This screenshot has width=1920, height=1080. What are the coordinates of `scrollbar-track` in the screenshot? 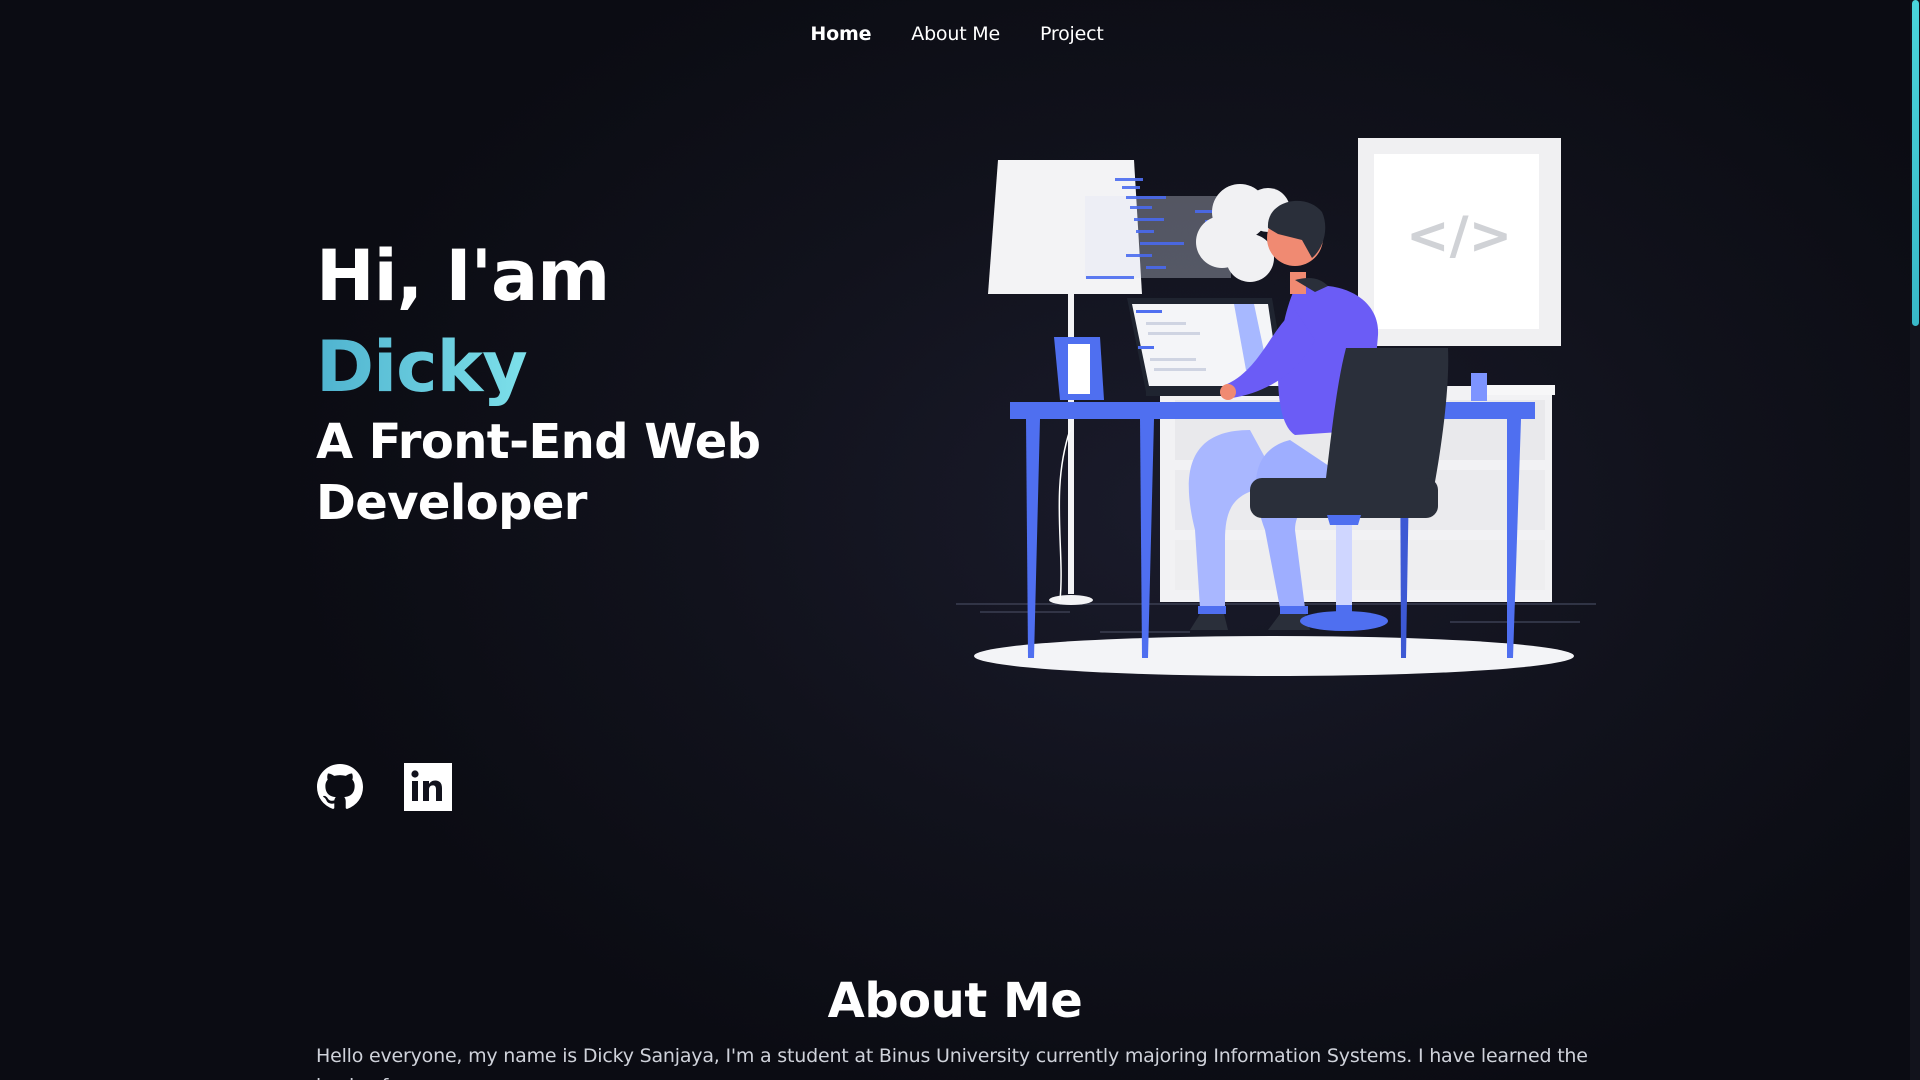 It's located at (1915, 540).